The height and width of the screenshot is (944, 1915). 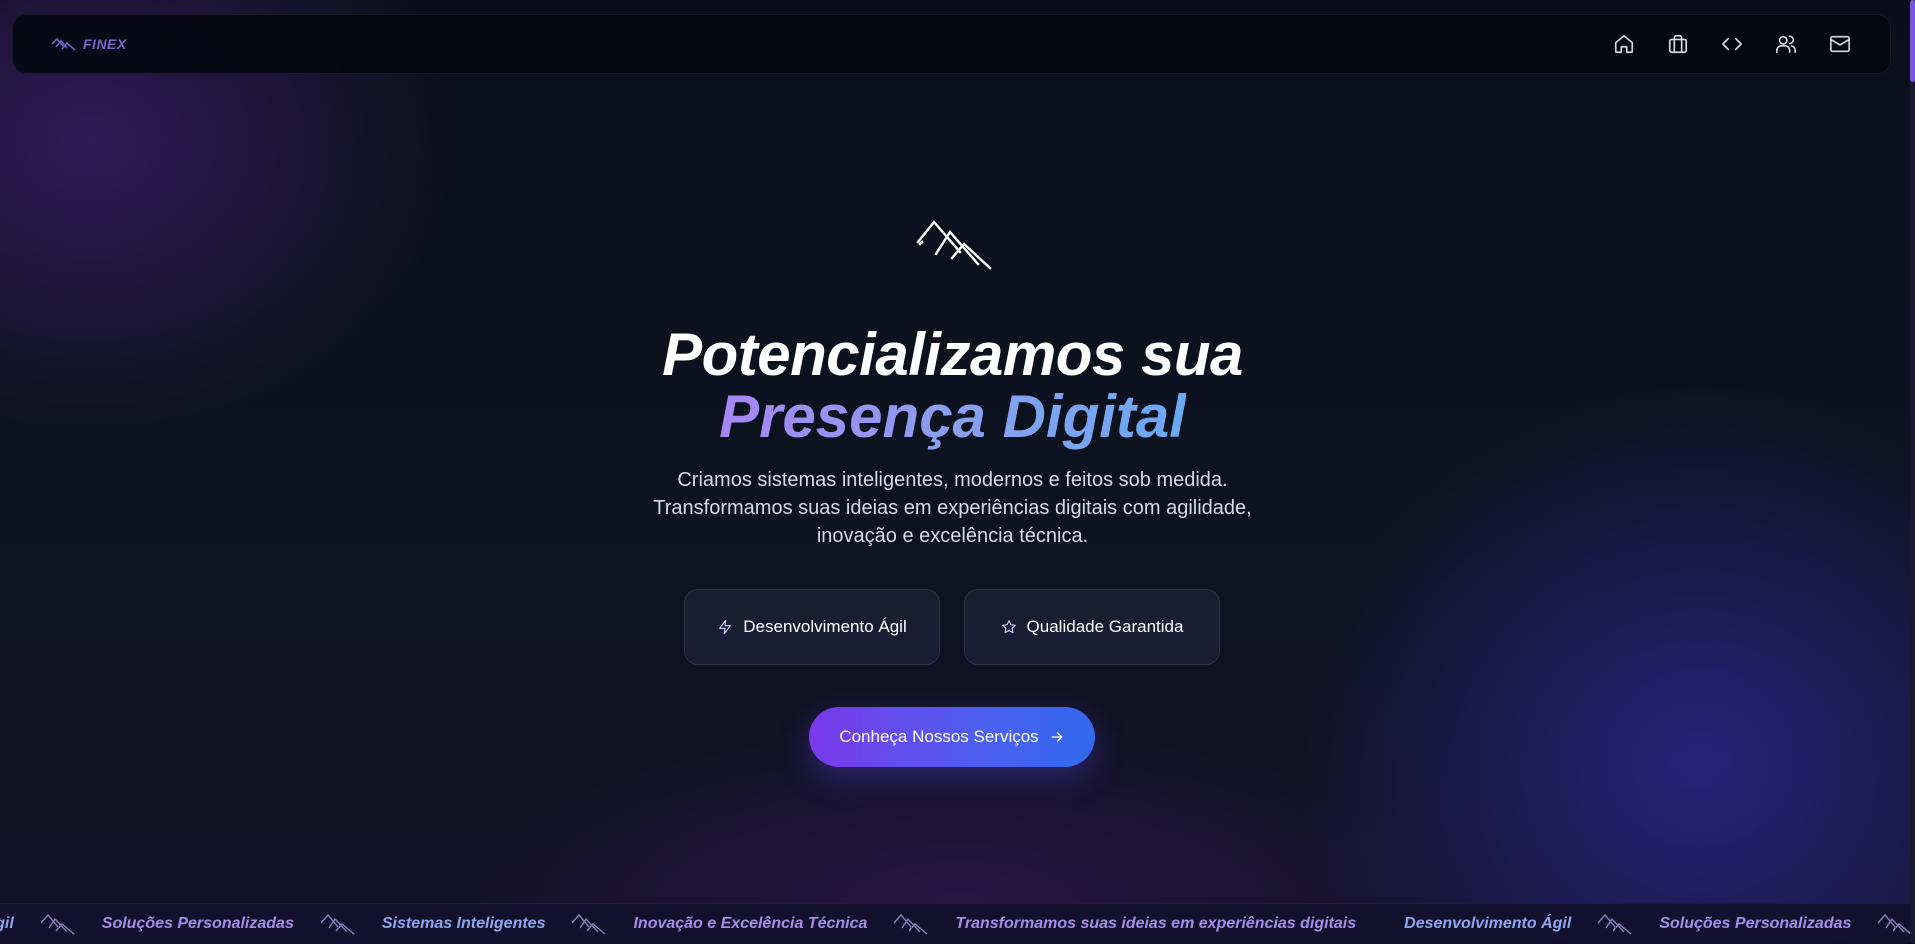 I want to click on services-cta-button: Conheça Nossos Serviços, so click(x=952, y=737).